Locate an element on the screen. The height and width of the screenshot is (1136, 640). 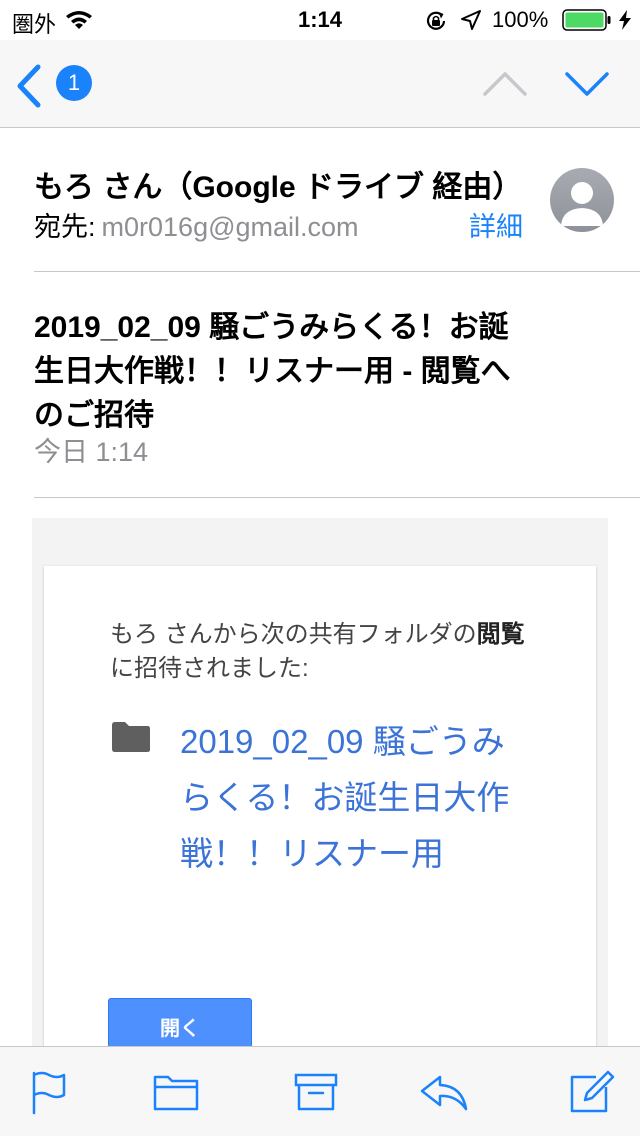
nav-bar: 1 is located at coordinates (320, 84).